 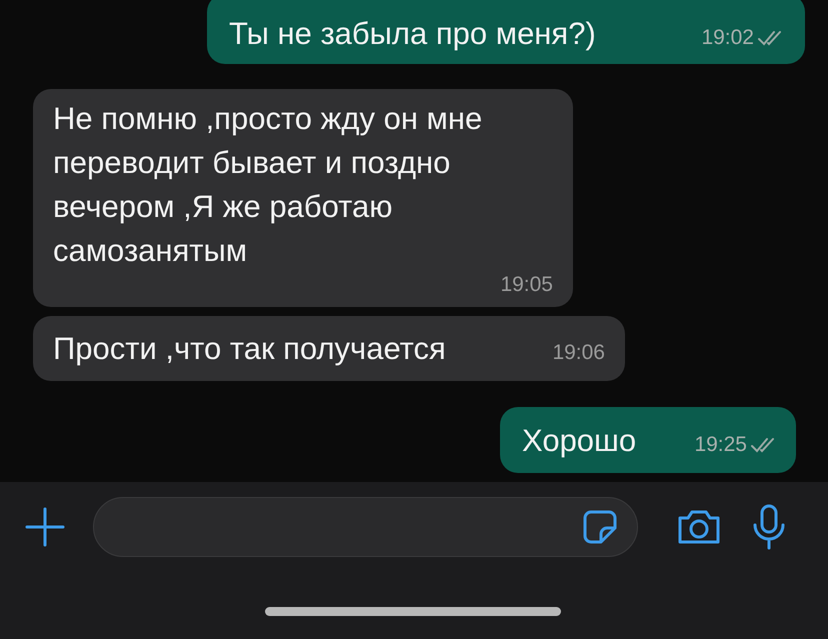 I want to click on message-time: 19:02, so click(x=727, y=38).